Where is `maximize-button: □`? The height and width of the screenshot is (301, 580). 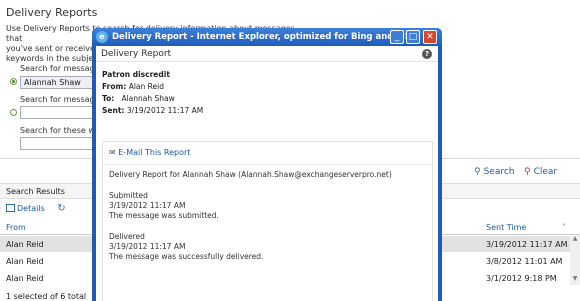
maximize-button: □ is located at coordinates (413, 37).